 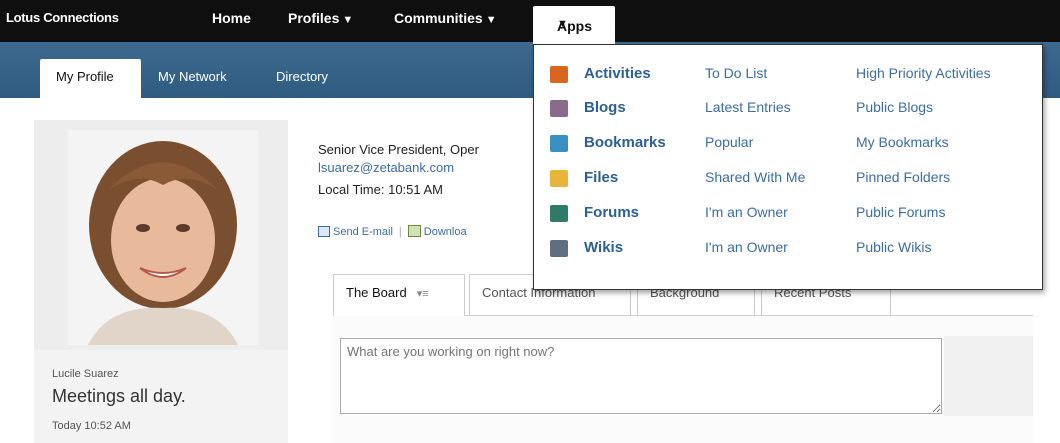 What do you see at coordinates (902, 142) in the screenshot?
I see `app-sublink-my-bookmarks: My Bookmarks` at bounding box center [902, 142].